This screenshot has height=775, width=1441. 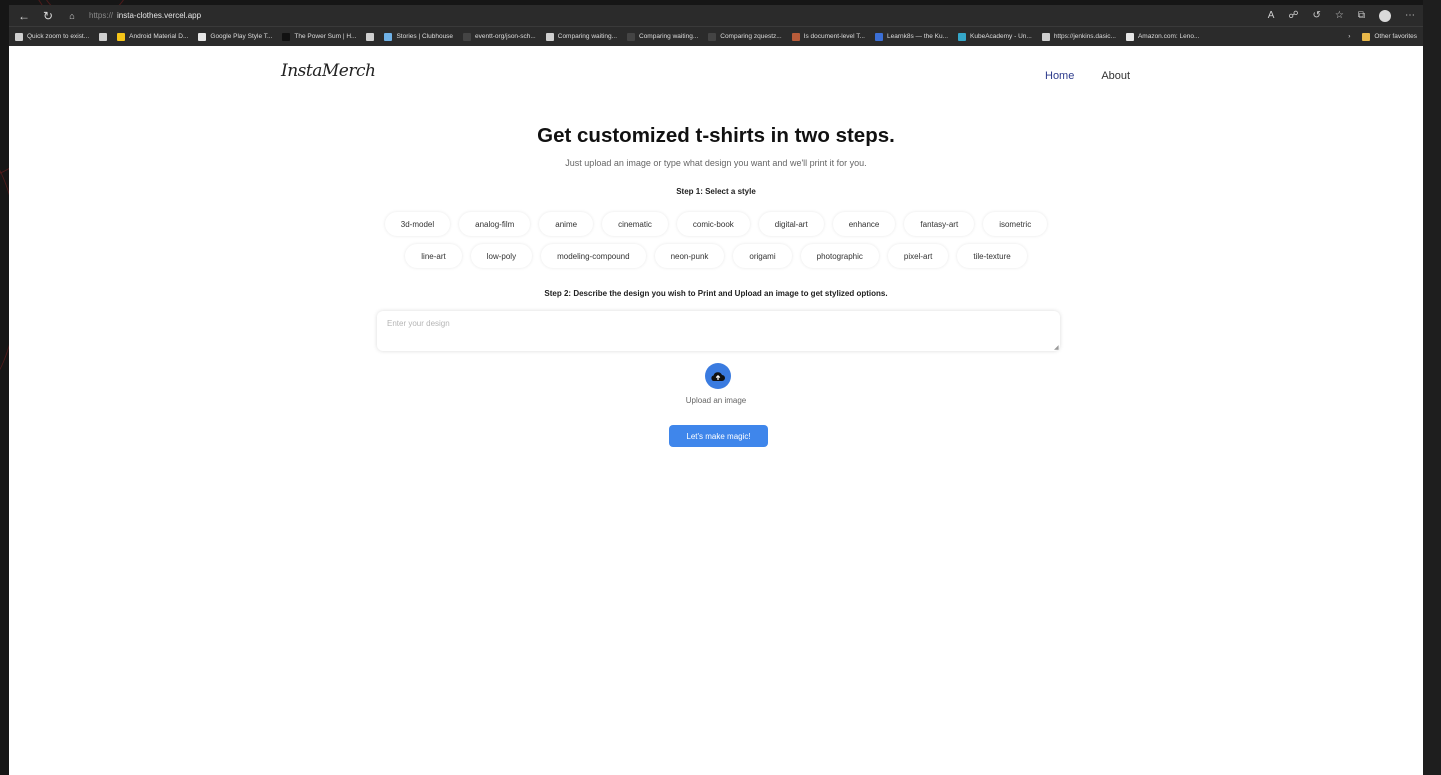 I want to click on style-chip-comic-book: comic-book, so click(x=713, y=224).